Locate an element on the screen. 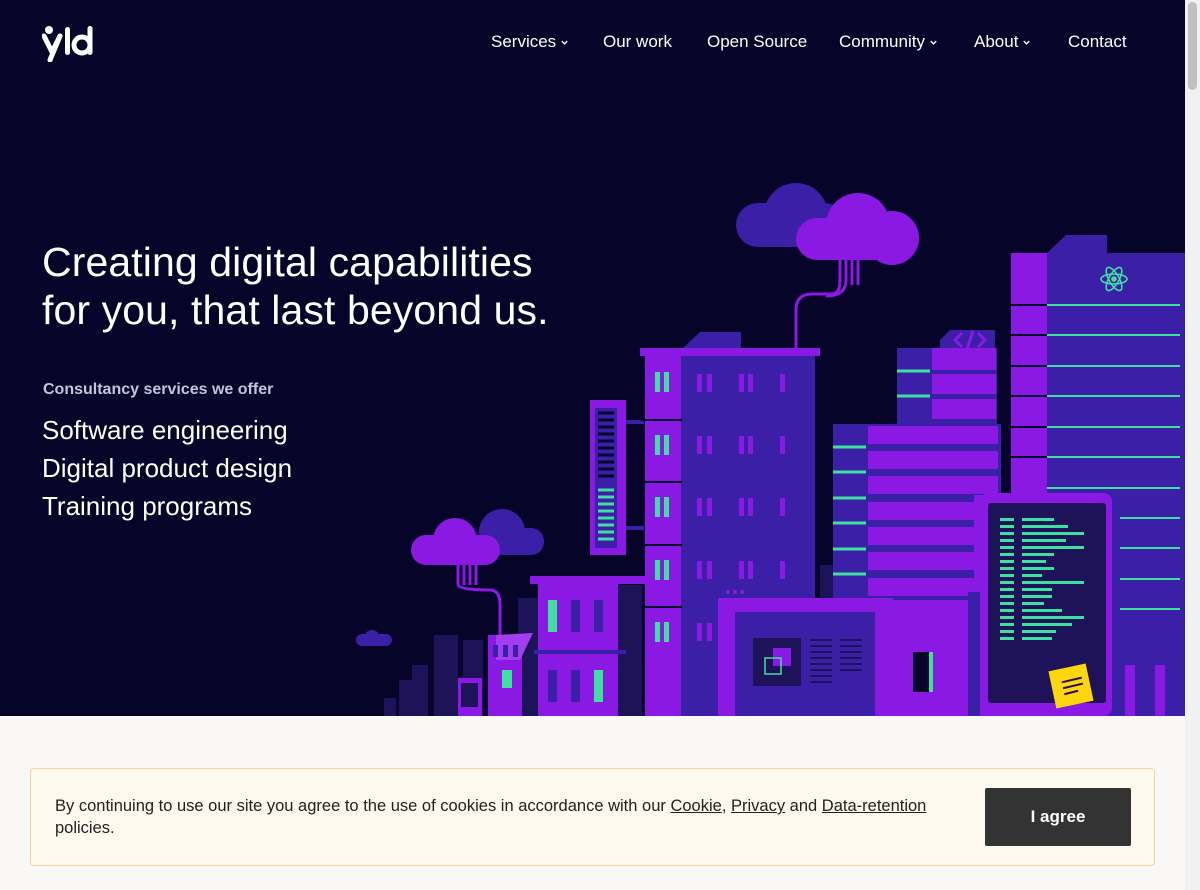 The image size is (1200, 890). nav-open-source-label: Open Source is located at coordinates (757, 41).